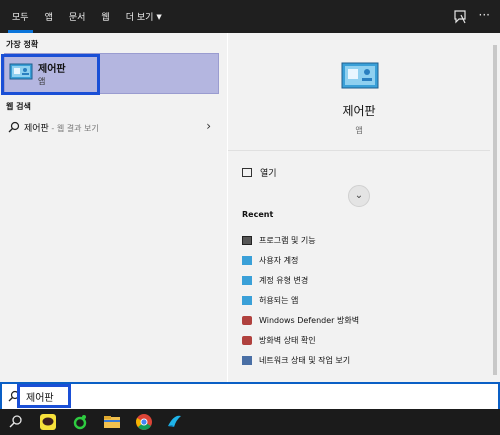 Image resolution: width=500 pixels, height=435 pixels. What do you see at coordinates (258, 214) in the screenshot?
I see `recent-heading: Recent` at bounding box center [258, 214].